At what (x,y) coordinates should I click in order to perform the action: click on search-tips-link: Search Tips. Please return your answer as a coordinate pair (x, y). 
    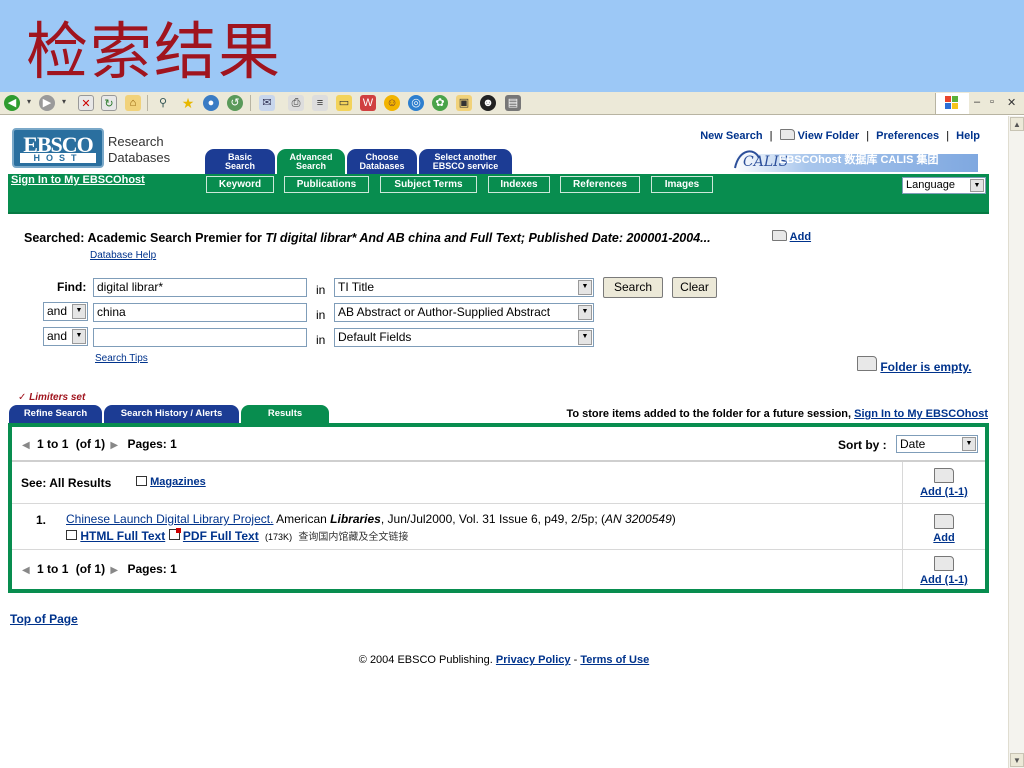
    Looking at the image, I should click on (121, 358).